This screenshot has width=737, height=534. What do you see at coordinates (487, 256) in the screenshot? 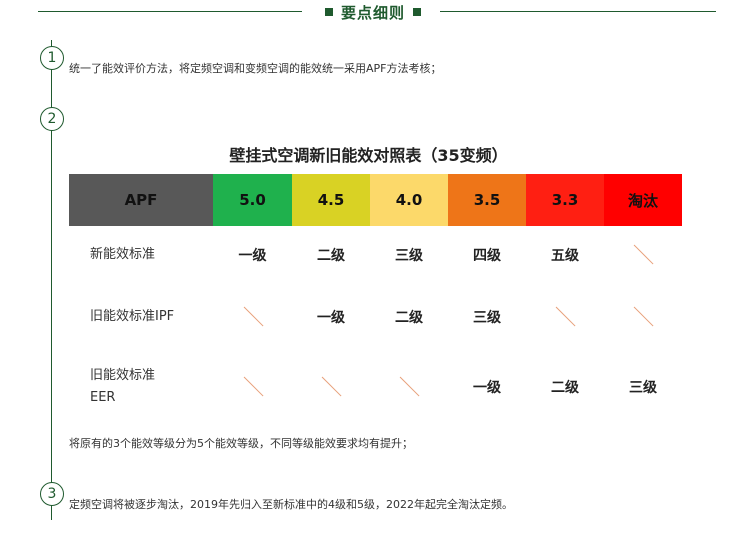
I see `row-value: 四级` at bounding box center [487, 256].